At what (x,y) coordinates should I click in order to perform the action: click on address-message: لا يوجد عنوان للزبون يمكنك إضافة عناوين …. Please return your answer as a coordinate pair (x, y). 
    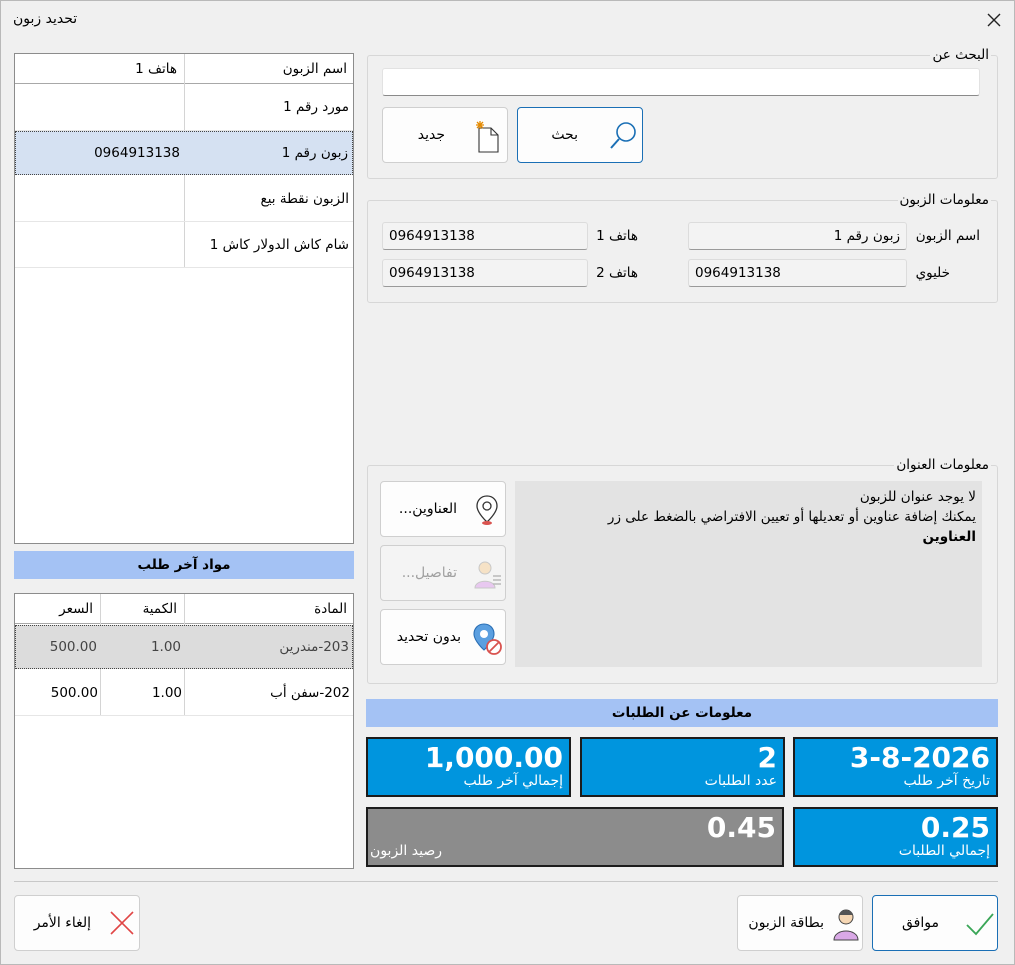
    Looking at the image, I should click on (748, 574).